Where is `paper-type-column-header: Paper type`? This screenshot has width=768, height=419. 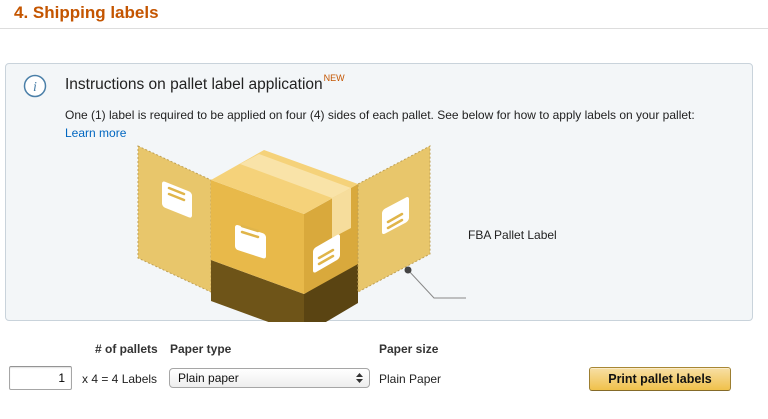
paper-type-column-header: Paper type is located at coordinates (201, 349).